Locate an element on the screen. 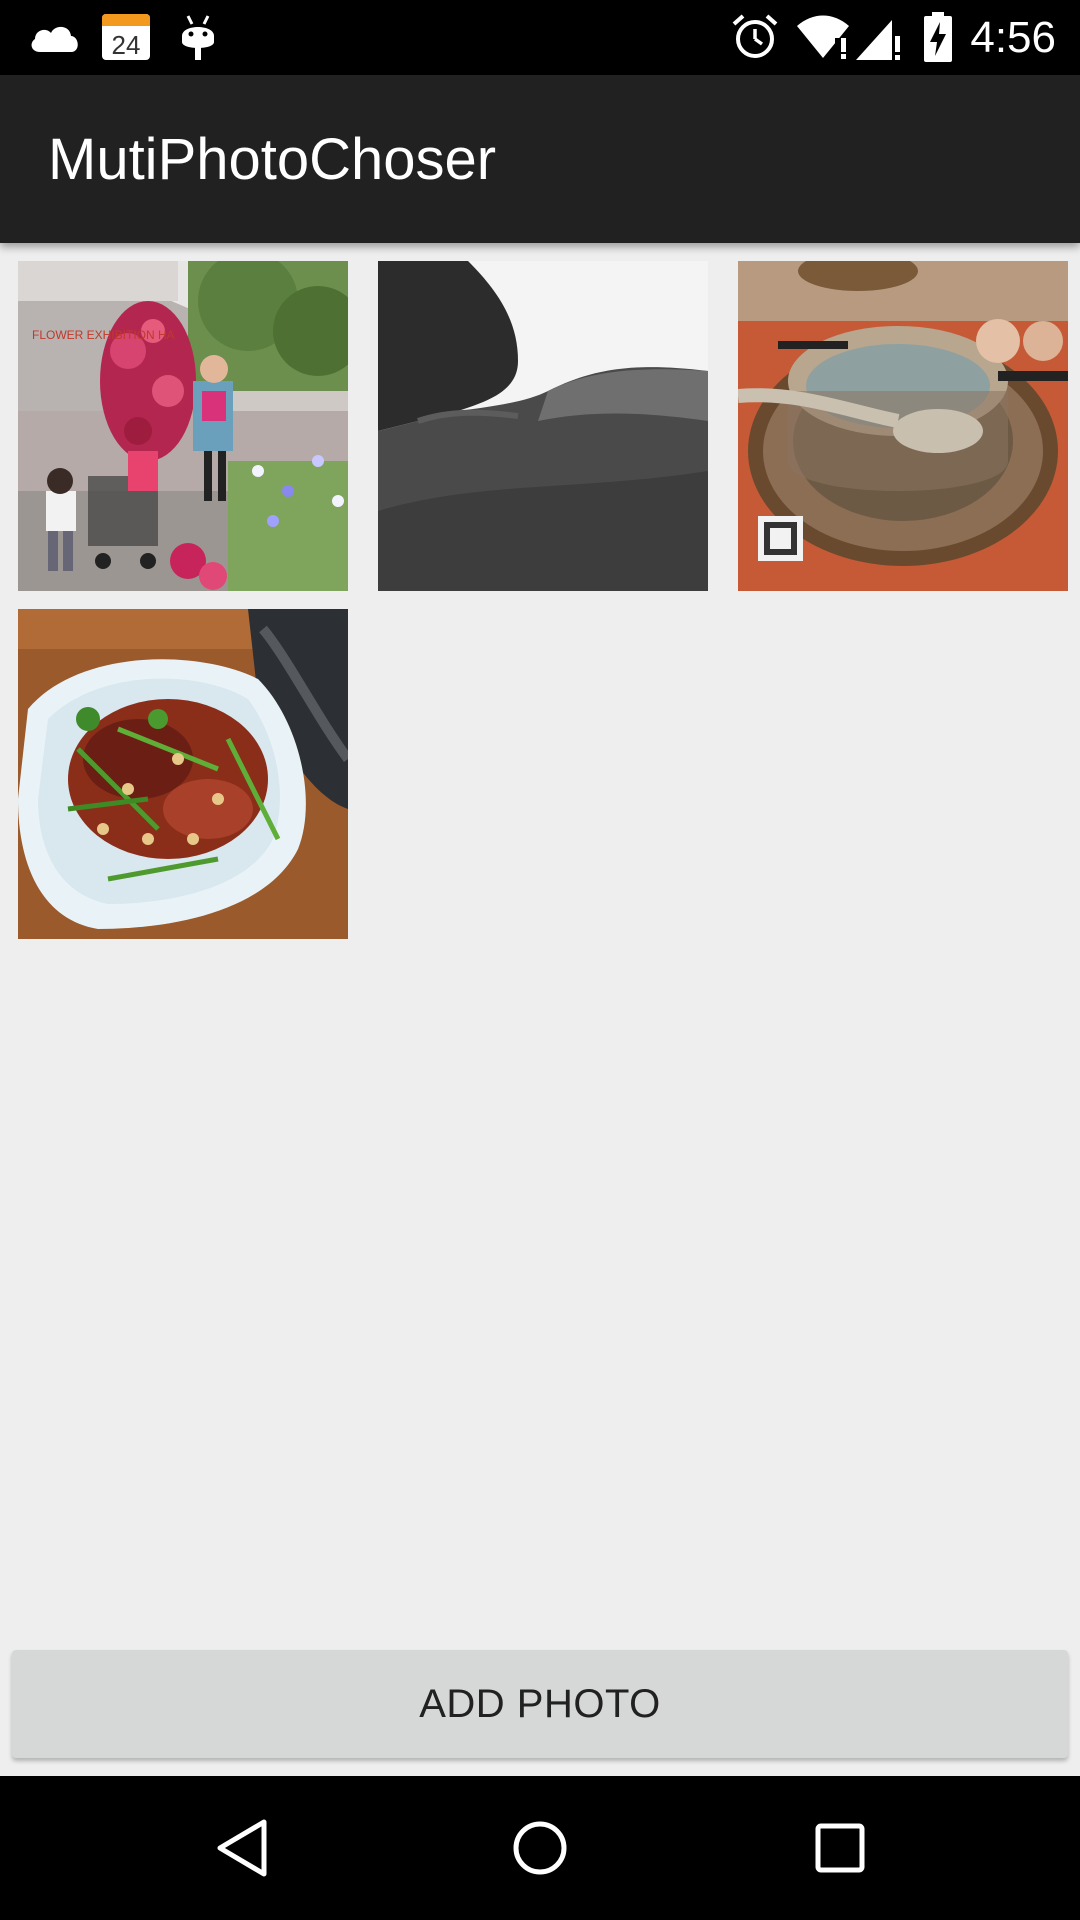  cloud-icon is located at coordinates (54, 39).